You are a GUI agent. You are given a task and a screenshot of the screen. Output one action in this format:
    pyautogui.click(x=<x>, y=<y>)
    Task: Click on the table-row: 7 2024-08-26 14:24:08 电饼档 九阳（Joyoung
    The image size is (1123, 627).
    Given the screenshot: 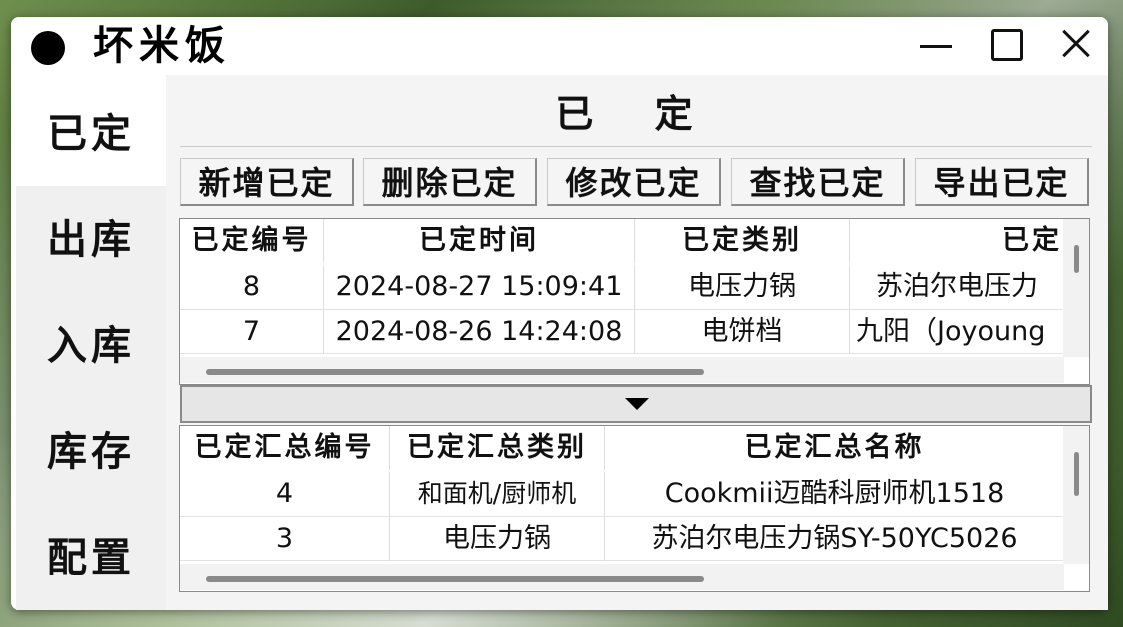 What is the action you would take?
    pyautogui.click(x=622, y=332)
    